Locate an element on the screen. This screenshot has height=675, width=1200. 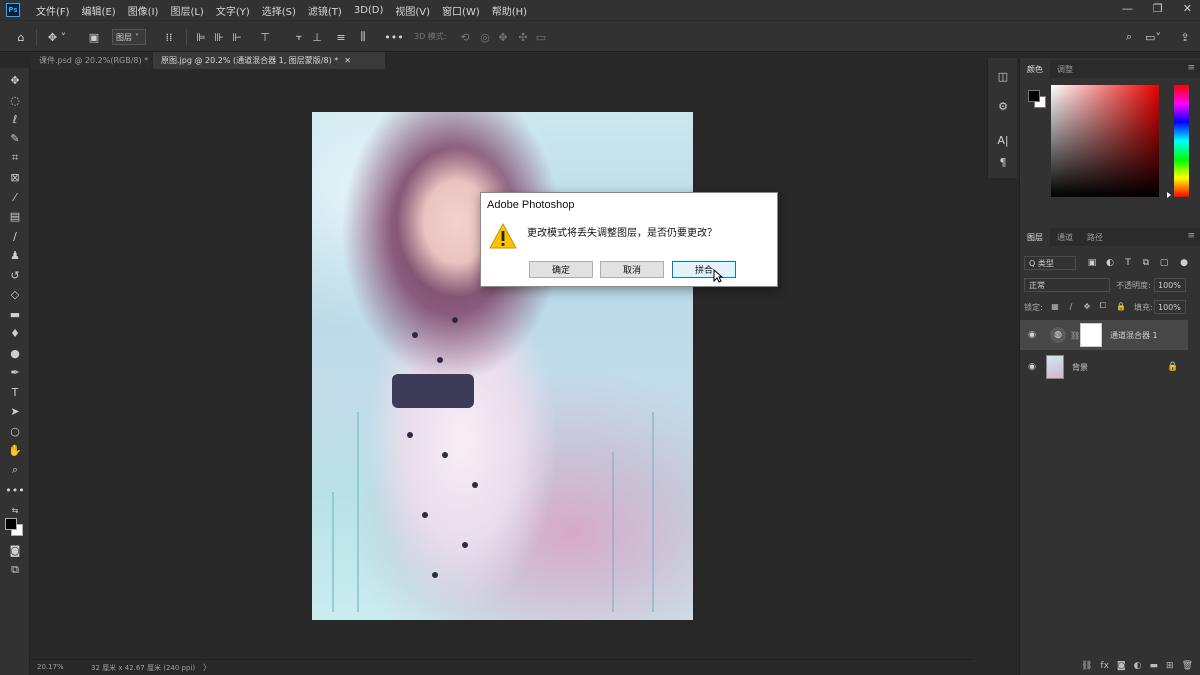
shape-filter-icon: ⧉ is located at coordinates (1146, 263).